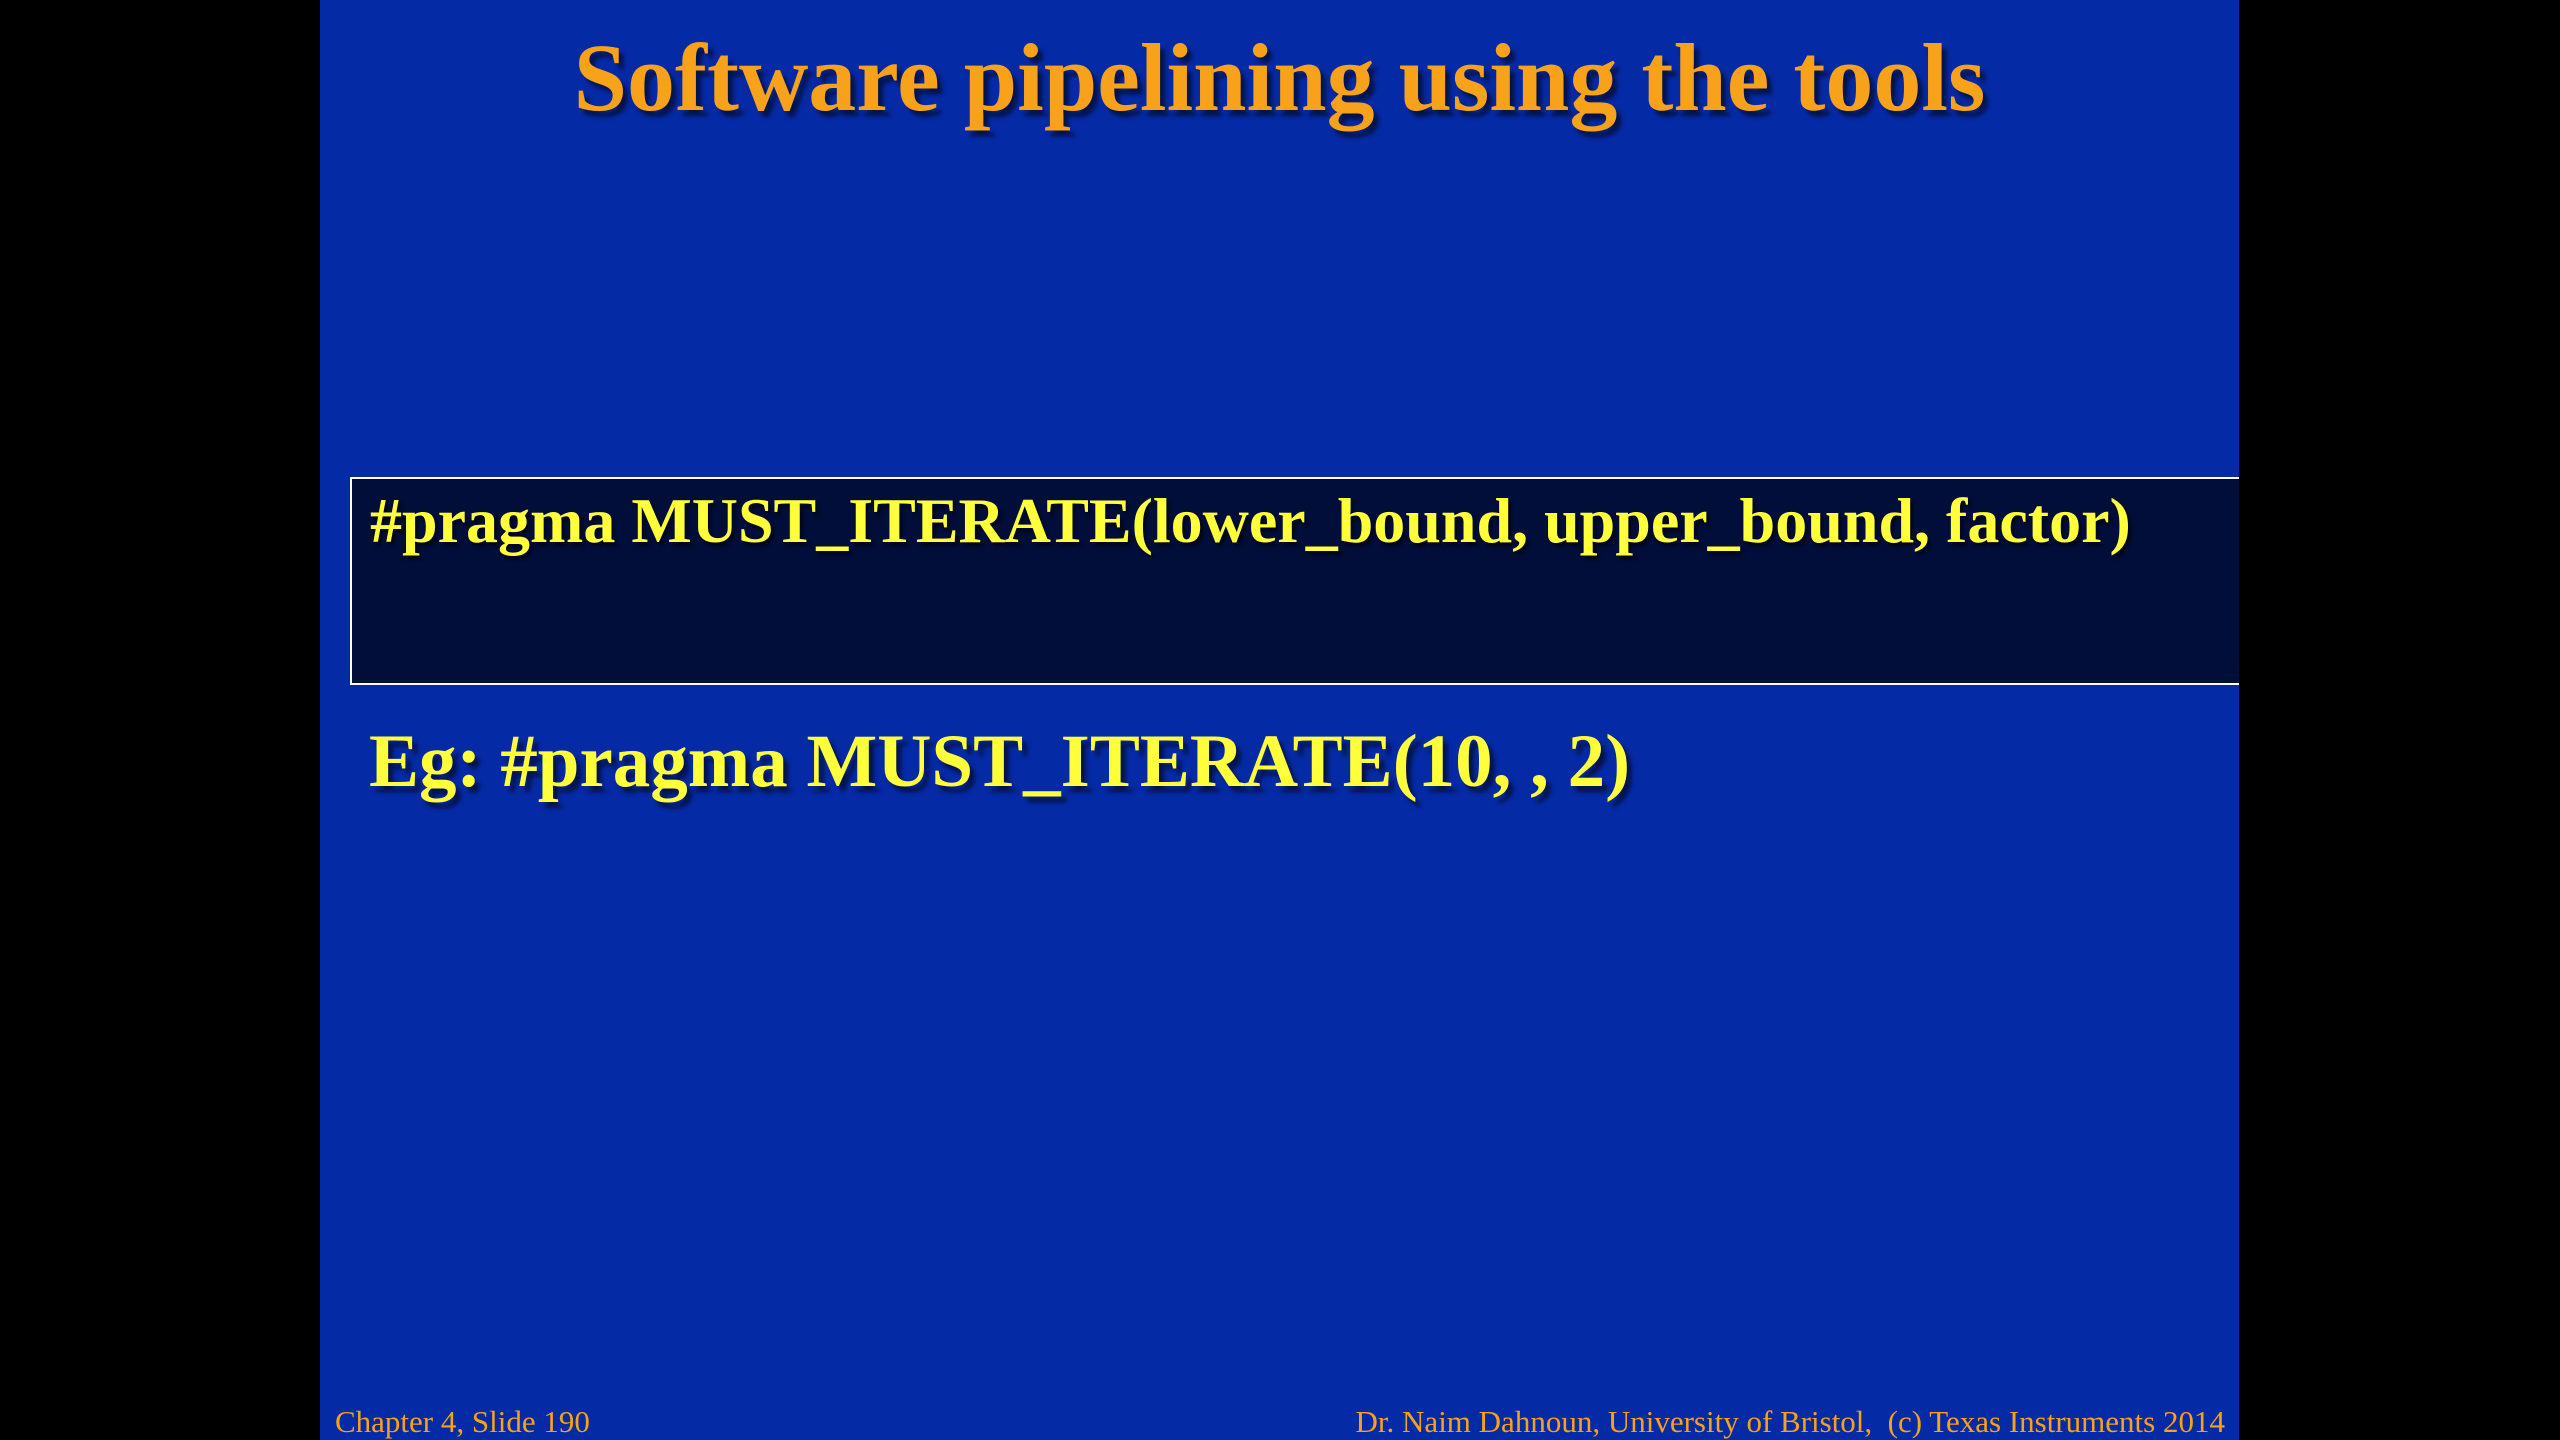 This screenshot has height=1440, width=2560. Describe the element at coordinates (1279, 77) in the screenshot. I see `slide-title: Software pipelining using the tools` at that location.